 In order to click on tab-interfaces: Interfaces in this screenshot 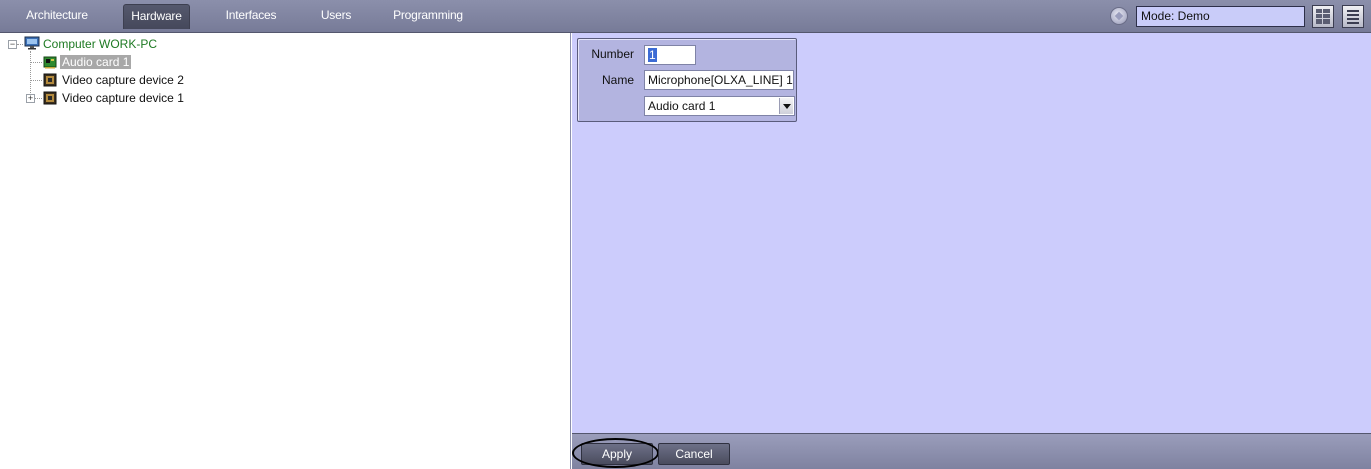, I will do `click(251, 16)`.